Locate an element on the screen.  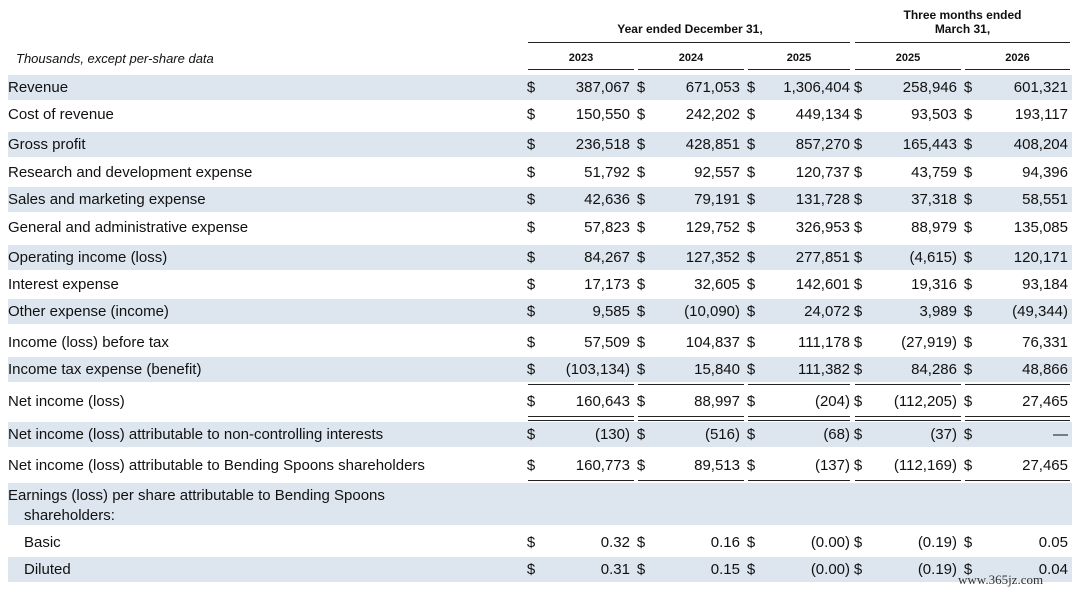
cell-value: — is located at coordinates (1060, 434).